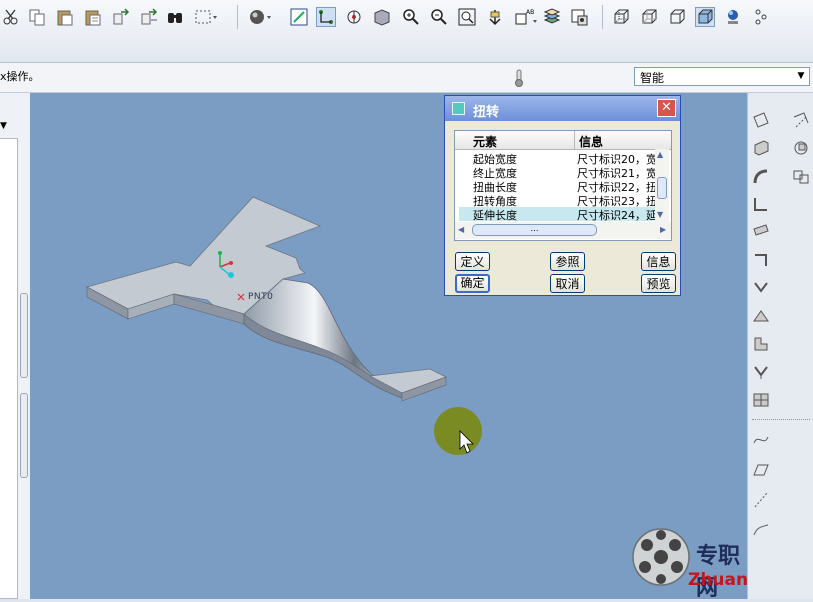  Describe the element at coordinates (260, 17) in the screenshot. I see `shading-icon` at that location.